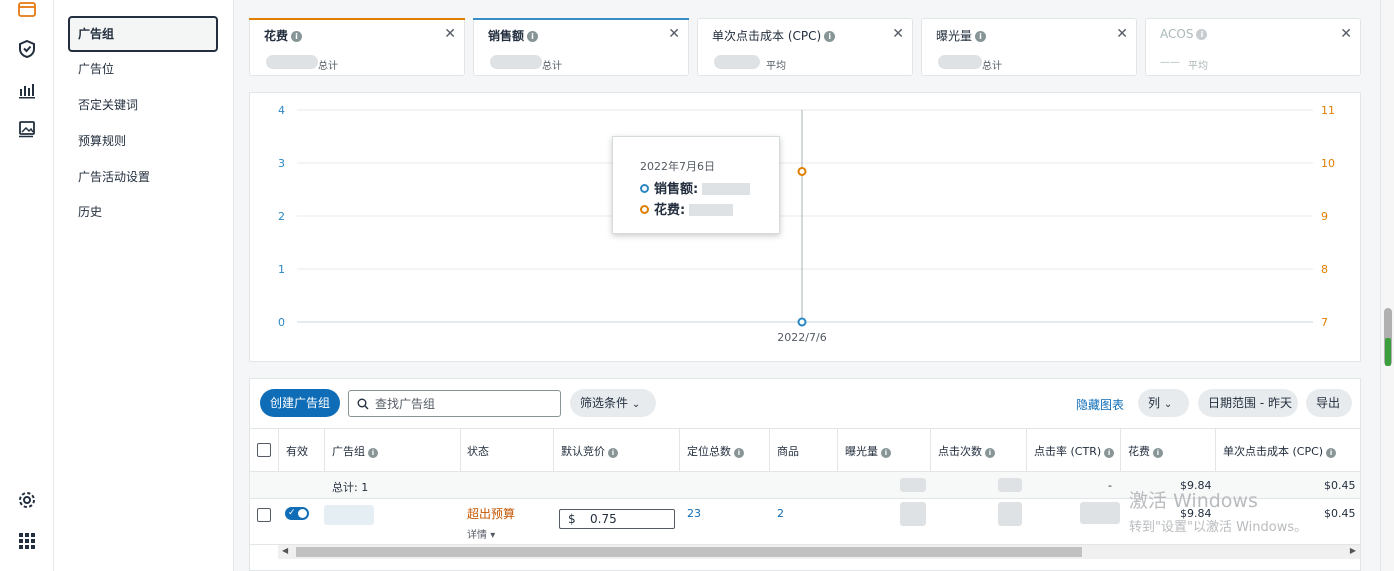 The height and width of the screenshot is (571, 1394). I want to click on row-checkbox, so click(264, 515).